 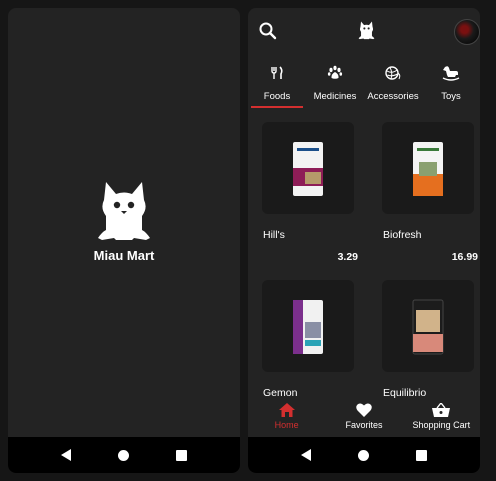 What do you see at coordinates (441, 425) in the screenshot?
I see `nav-label: Shopping Cart` at bounding box center [441, 425].